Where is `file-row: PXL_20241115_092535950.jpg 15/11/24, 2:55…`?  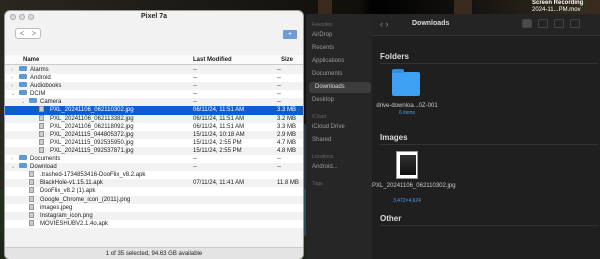
file-row: PXL_20241115_092535950.jpg 15/11/24, 2:55… is located at coordinates (154, 142).